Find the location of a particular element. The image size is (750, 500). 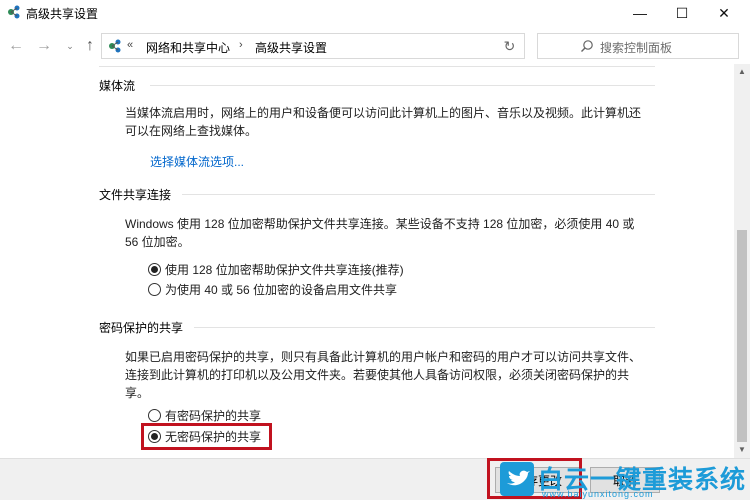

back-arrow-icon: ← is located at coordinates (16, 46).